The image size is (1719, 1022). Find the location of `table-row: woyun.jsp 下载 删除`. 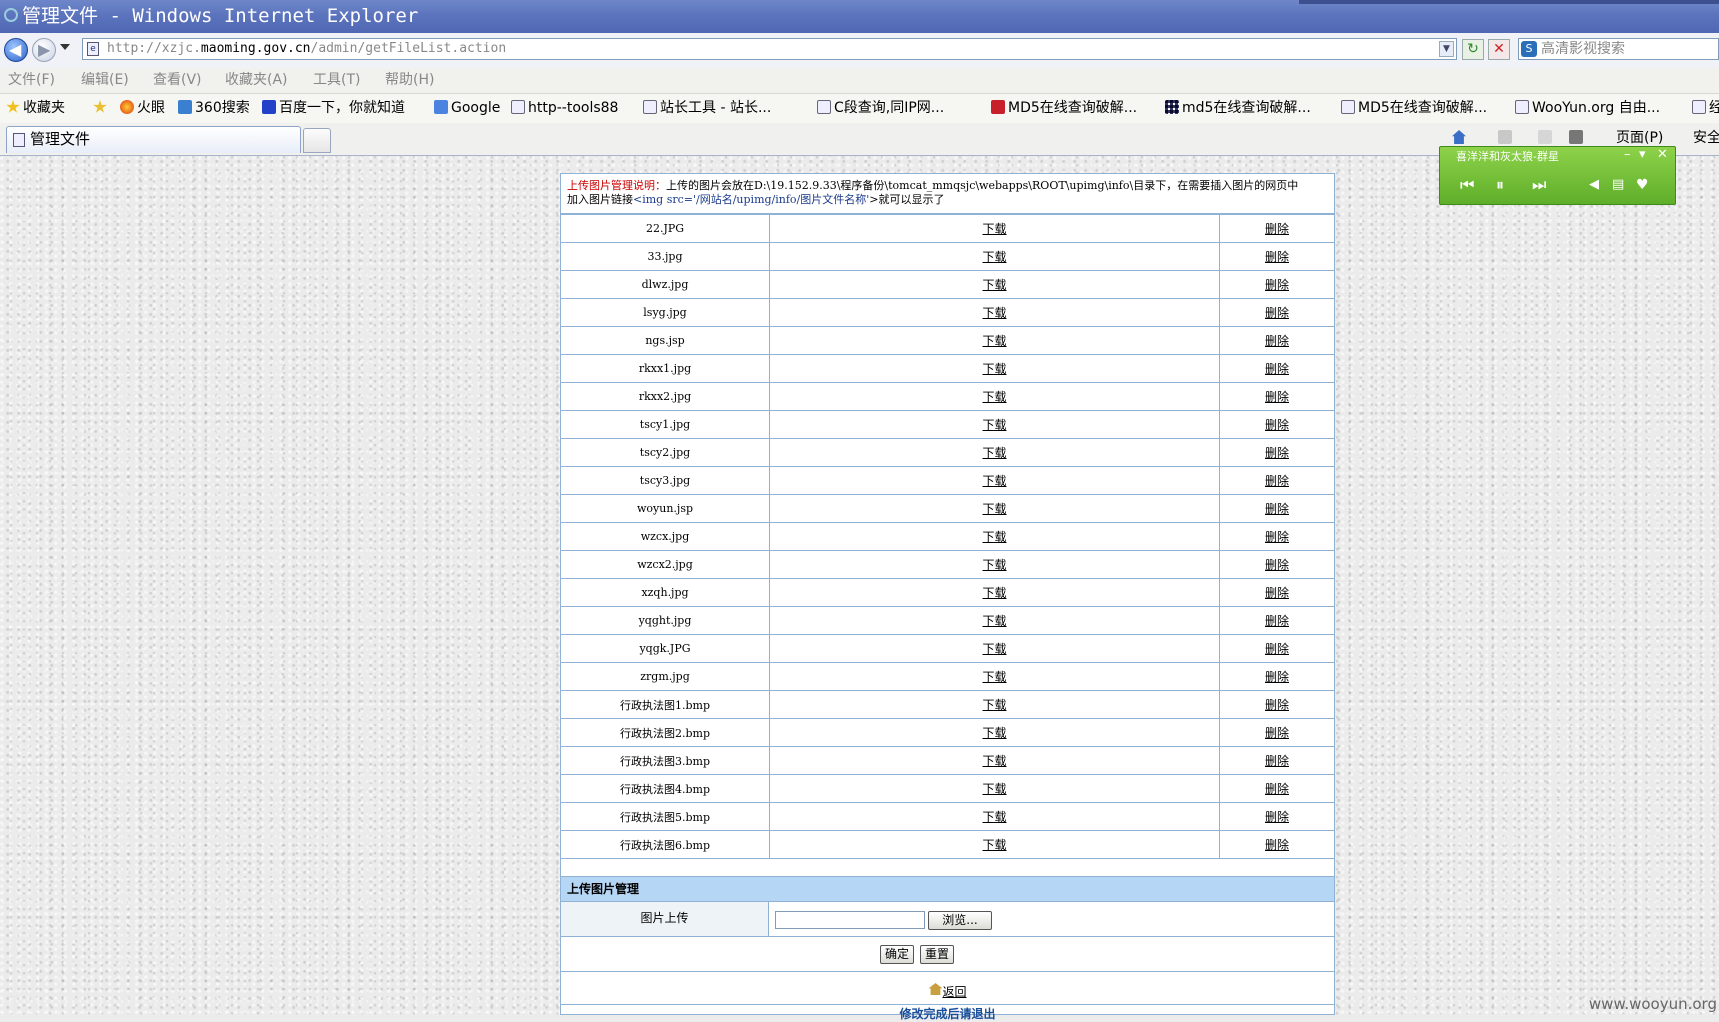

table-row: woyun.jsp 下载 删除 is located at coordinates (947, 508).